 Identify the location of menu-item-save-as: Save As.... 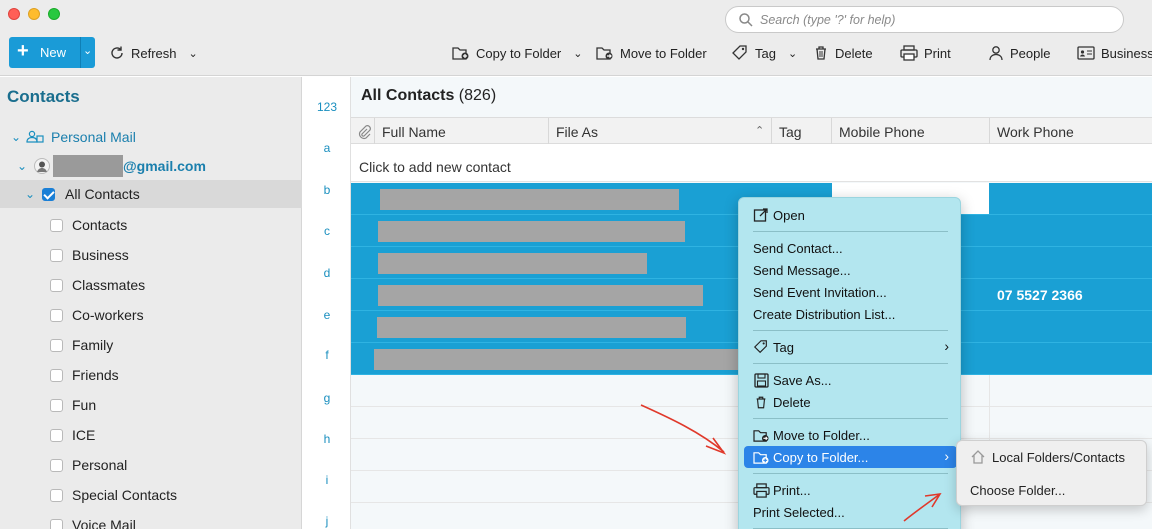
(850, 380).